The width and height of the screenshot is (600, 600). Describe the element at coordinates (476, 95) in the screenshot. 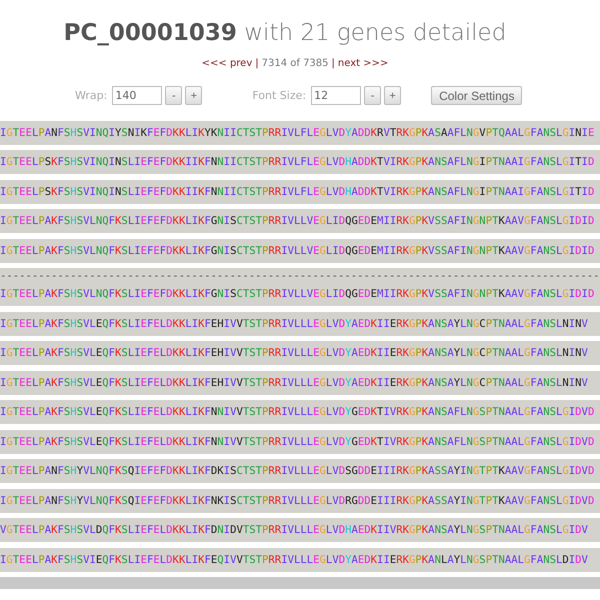

I see `color-settings-button: Color Settings` at that location.